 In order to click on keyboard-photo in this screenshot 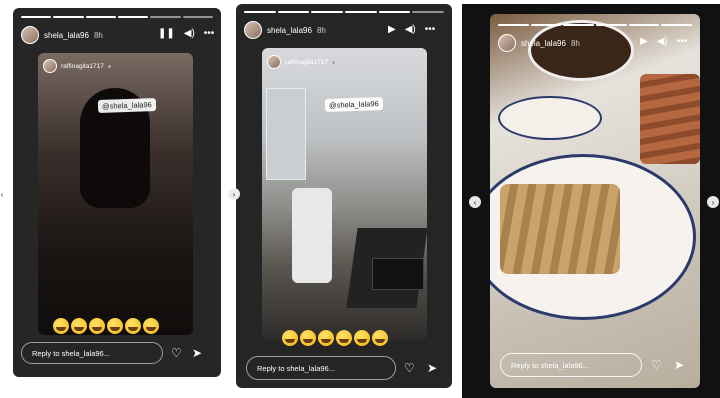, I will do `click(398, 274)`.